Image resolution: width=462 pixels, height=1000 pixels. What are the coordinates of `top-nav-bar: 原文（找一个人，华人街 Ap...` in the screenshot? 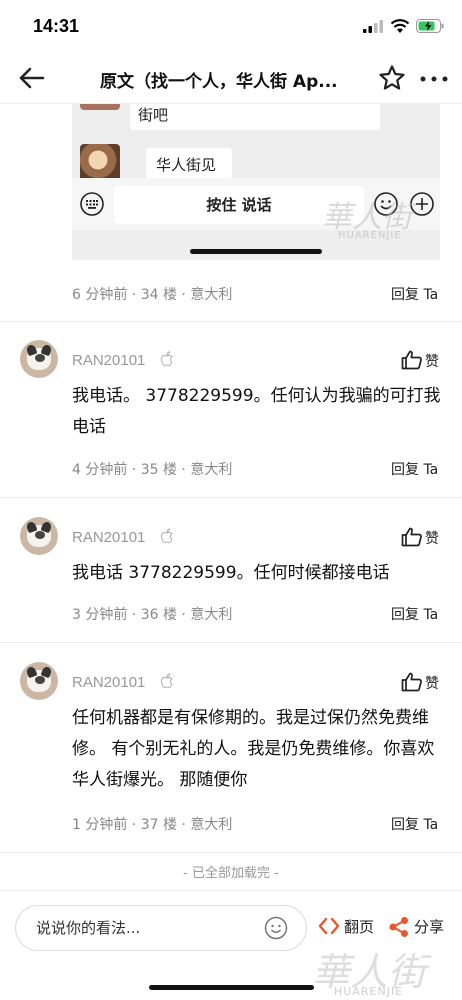 It's located at (231, 78).